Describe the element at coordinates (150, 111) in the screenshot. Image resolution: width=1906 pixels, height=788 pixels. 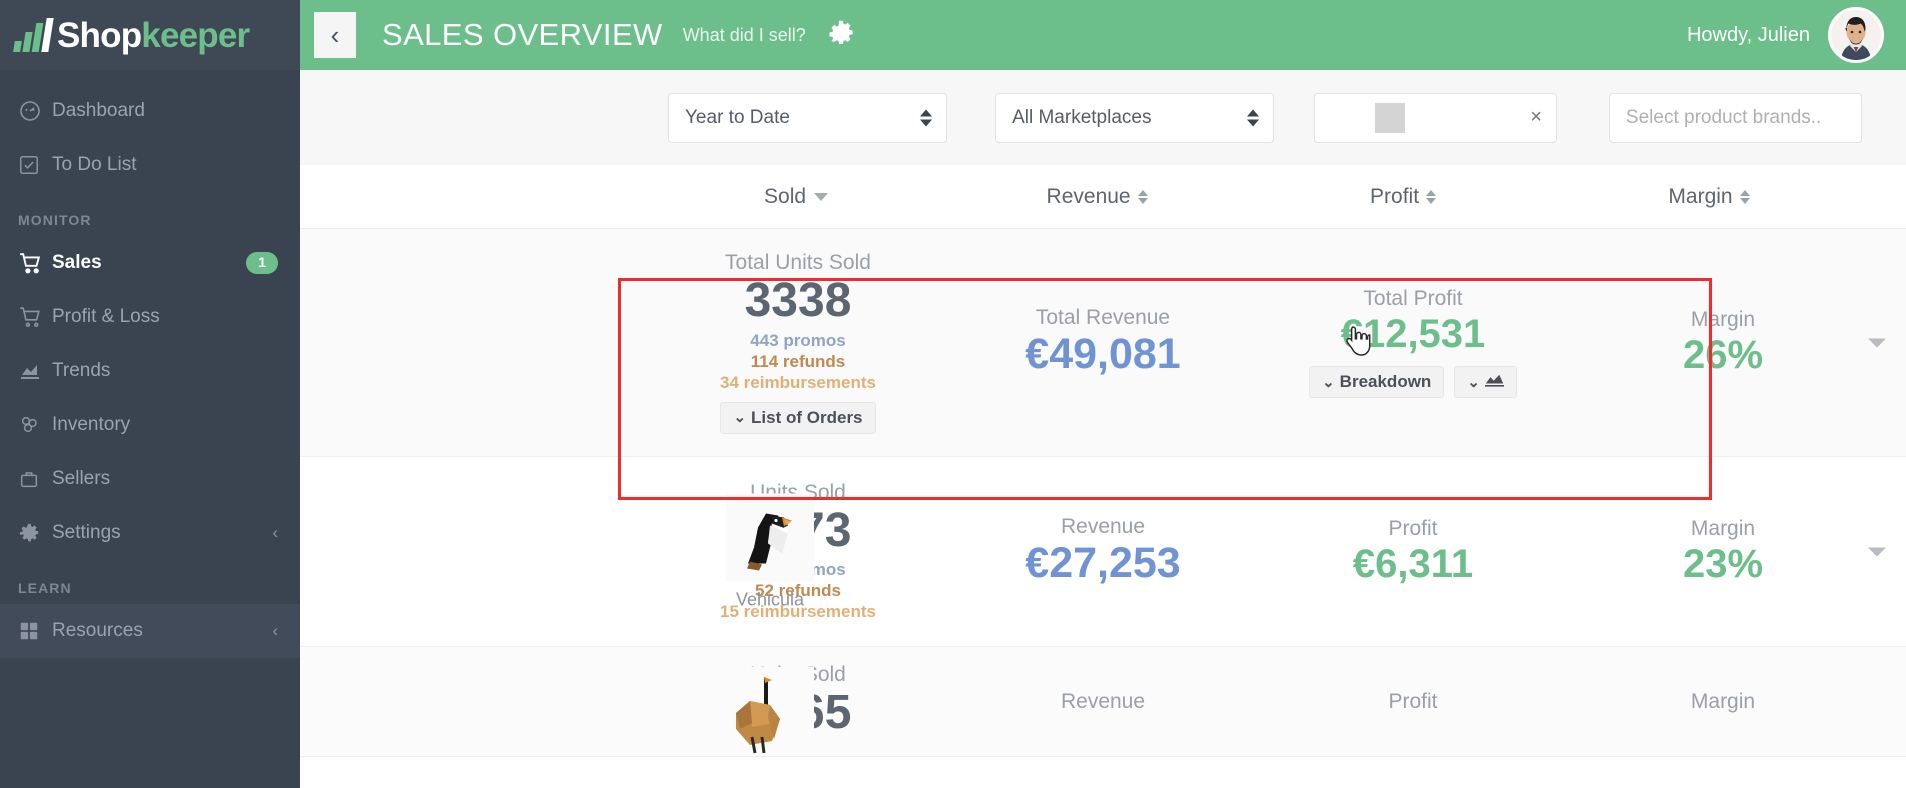
I see `sidebar-item-dashboard: Dashboard` at that location.